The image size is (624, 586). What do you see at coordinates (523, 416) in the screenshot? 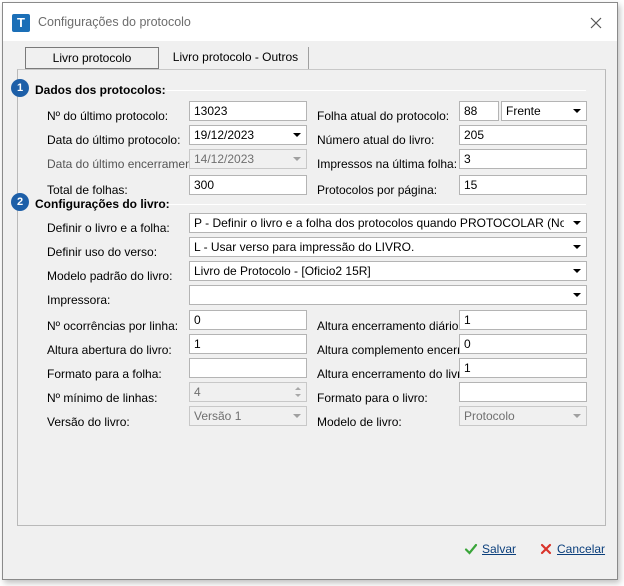
I see `modelo-livro-select: Protocolo` at bounding box center [523, 416].